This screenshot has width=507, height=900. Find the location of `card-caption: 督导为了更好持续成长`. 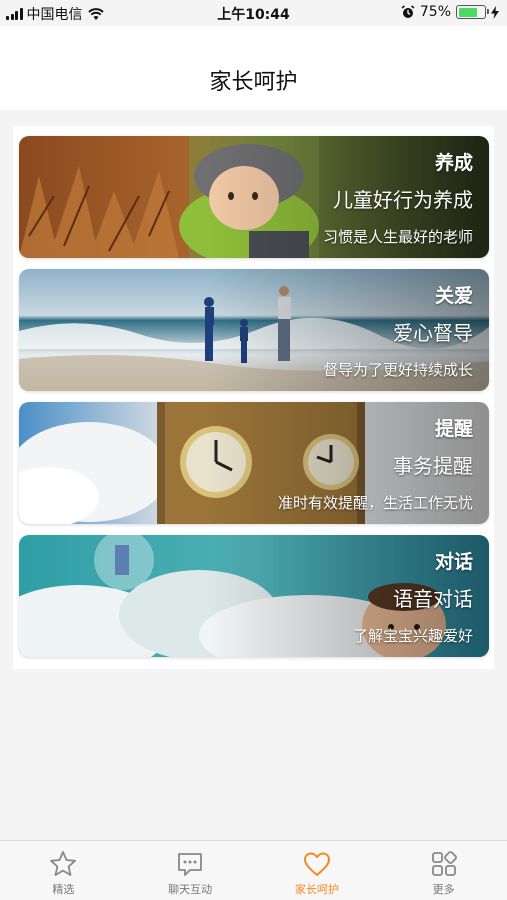

card-caption: 督导为了更好持续成长 is located at coordinates (397, 370).